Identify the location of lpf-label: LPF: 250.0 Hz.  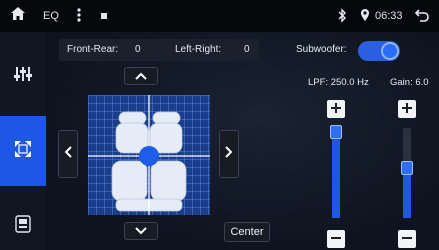
(338, 82).